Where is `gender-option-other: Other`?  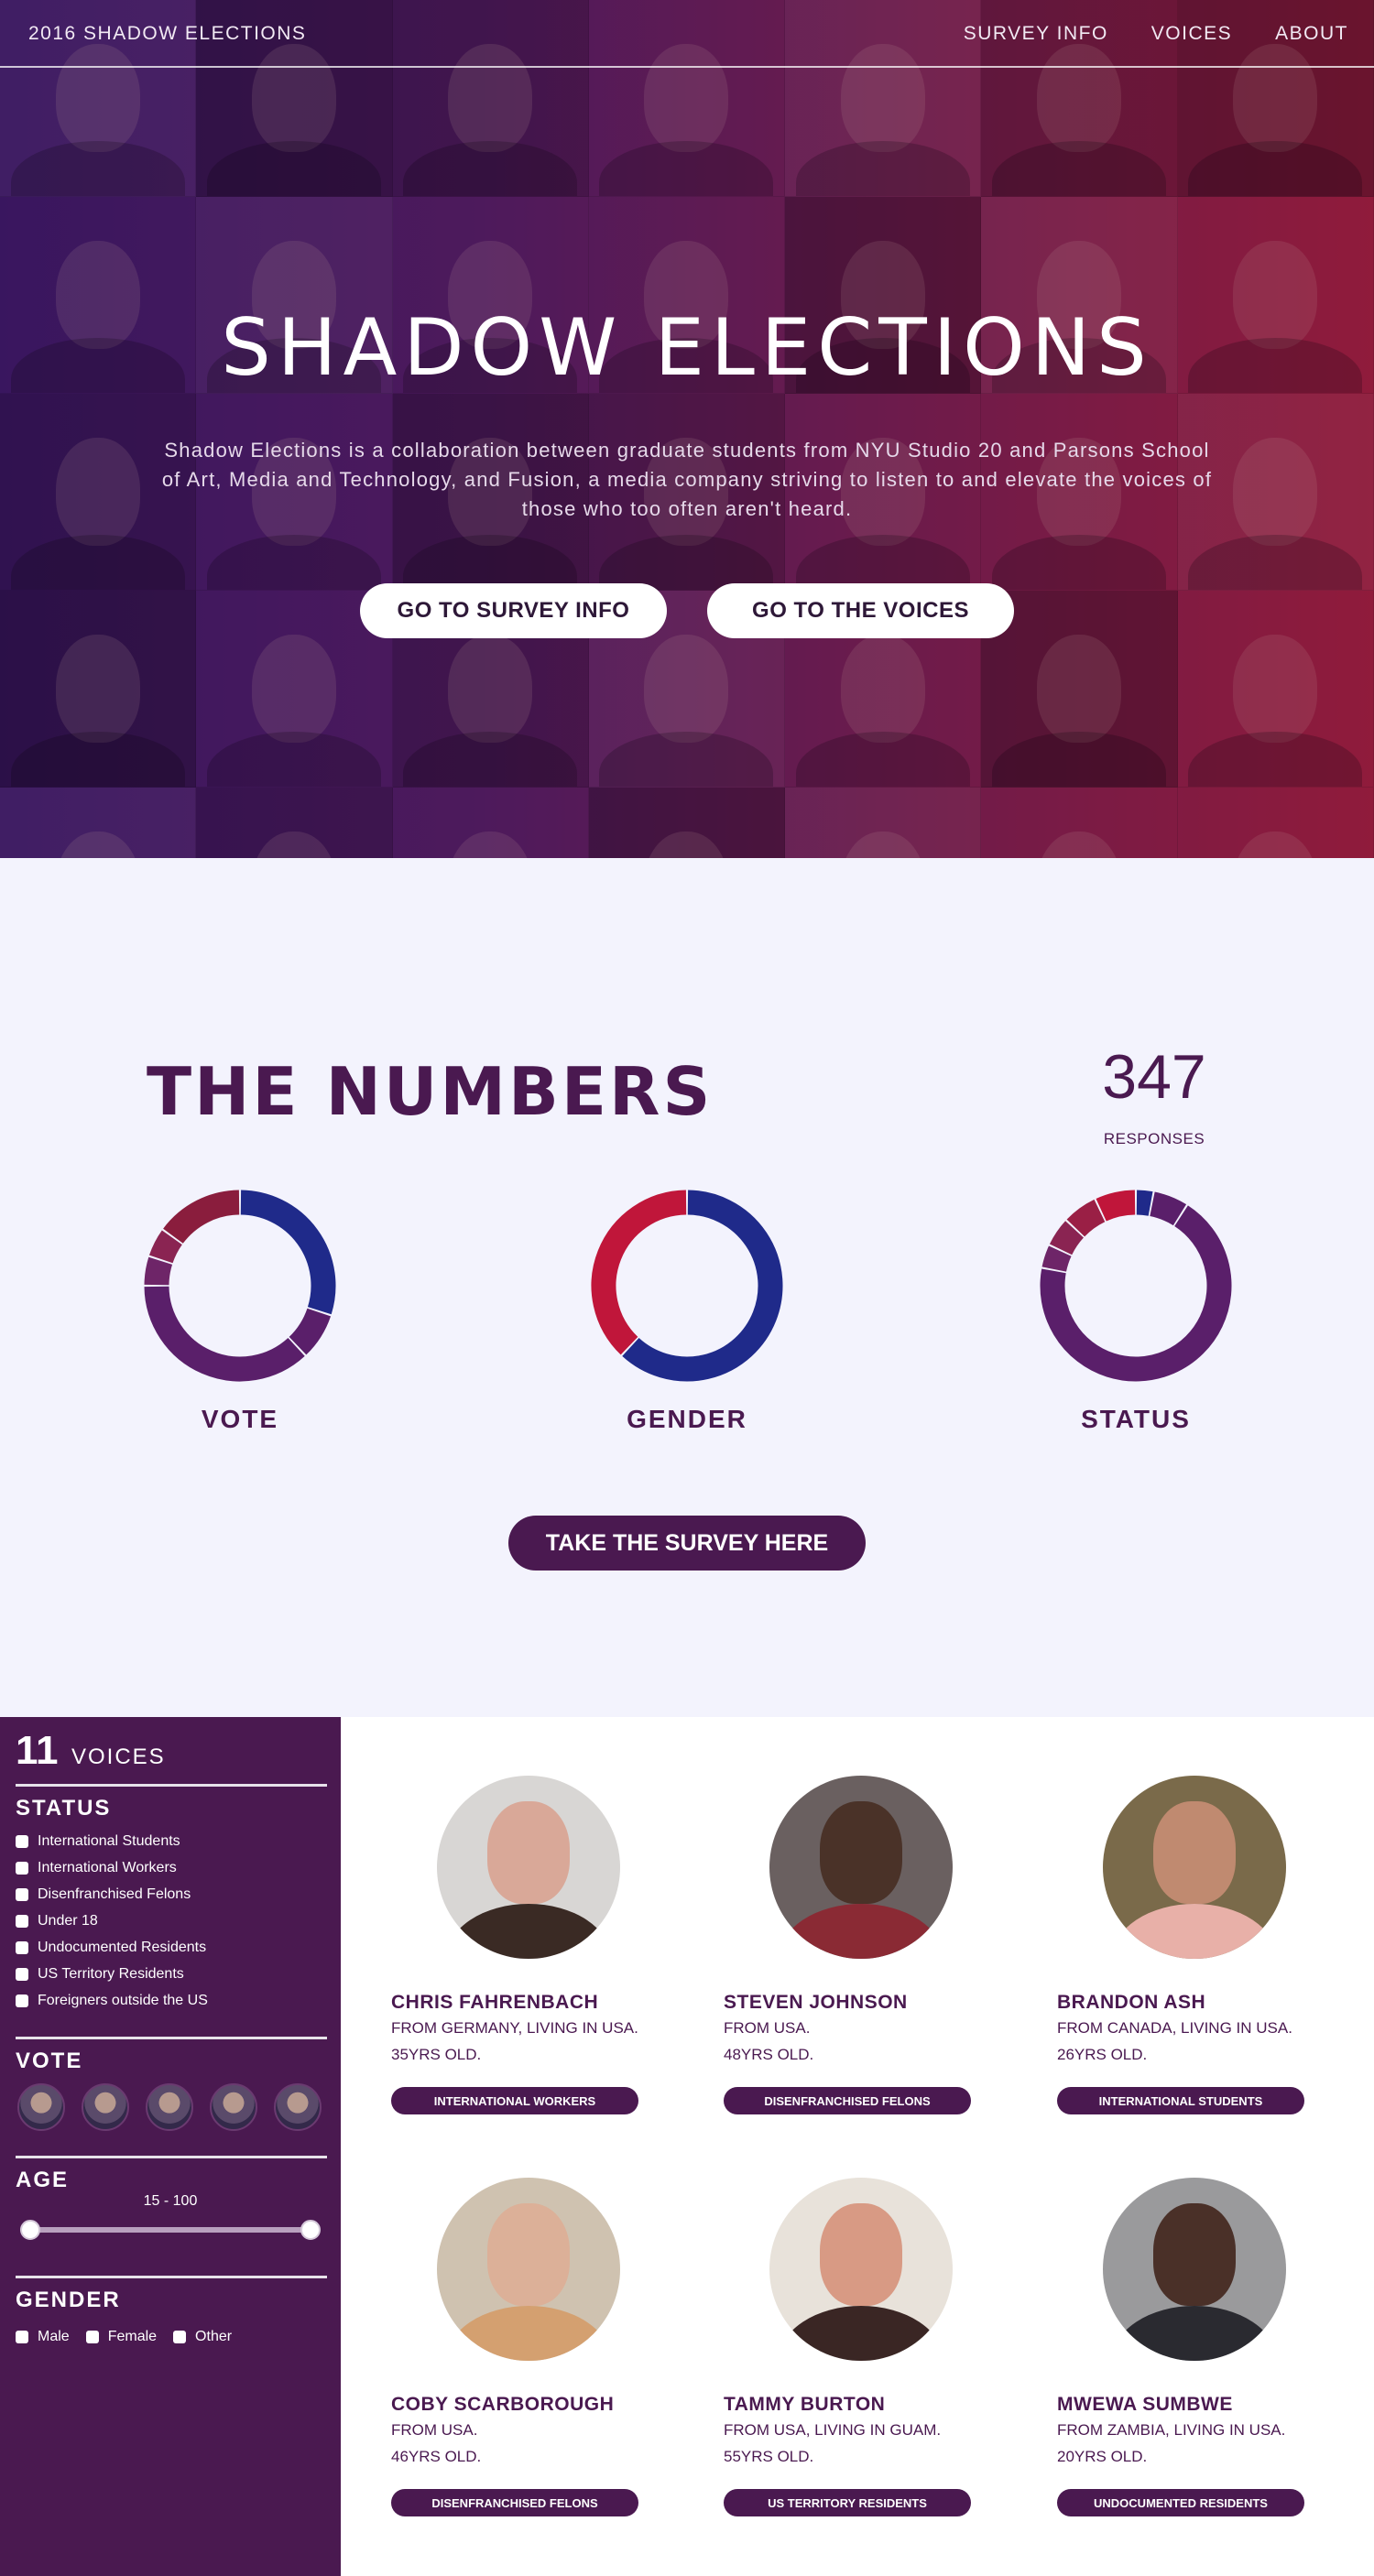
gender-option-other: Other is located at coordinates (203, 2337).